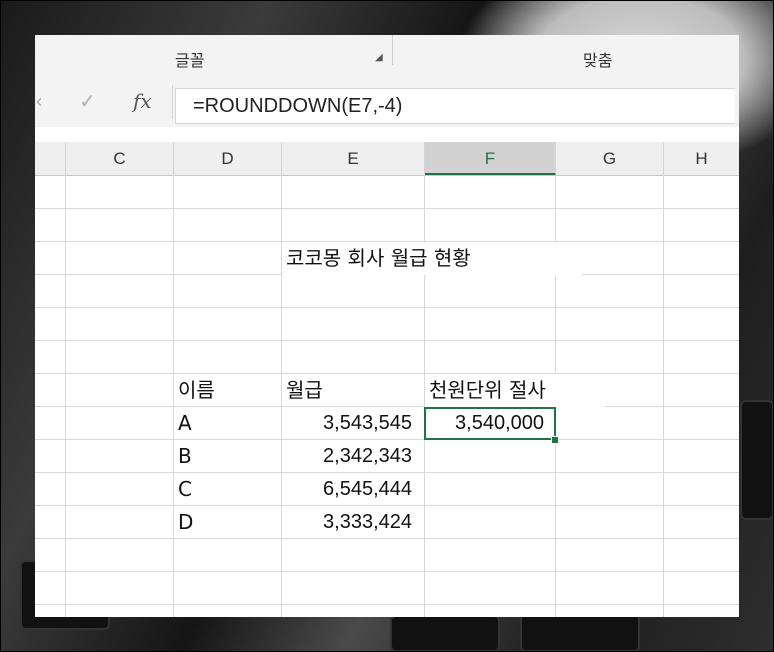  What do you see at coordinates (172, 102) in the screenshot?
I see `formula-separator` at bounding box center [172, 102].